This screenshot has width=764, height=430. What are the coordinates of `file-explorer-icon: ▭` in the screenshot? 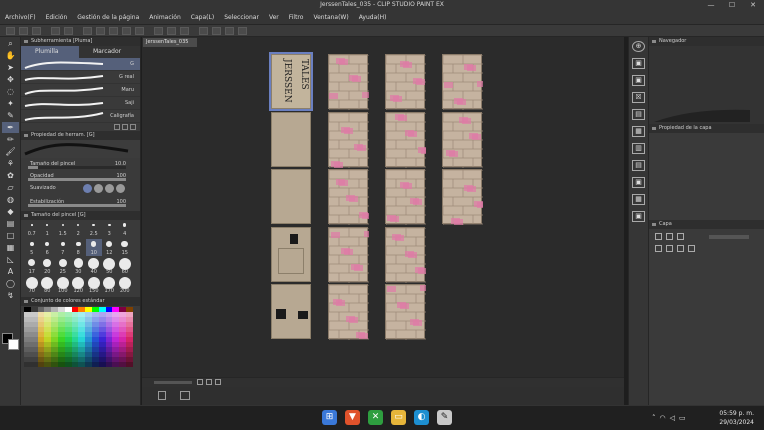 It's located at (398, 417).